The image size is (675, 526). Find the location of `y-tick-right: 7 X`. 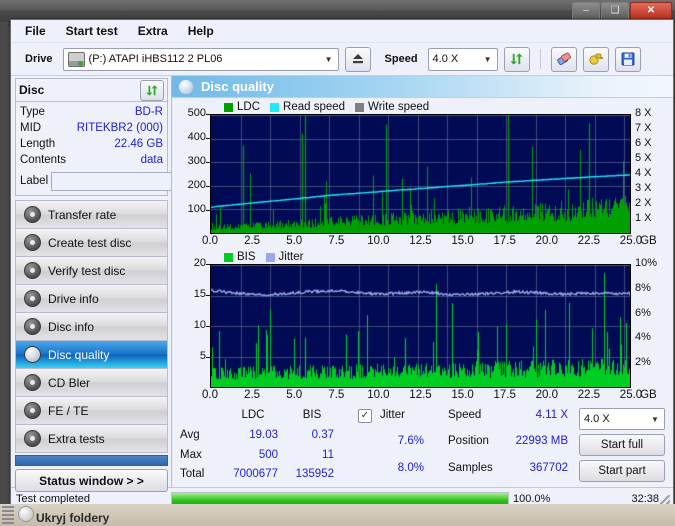

y-tick-right: 7 X is located at coordinates (643, 128).